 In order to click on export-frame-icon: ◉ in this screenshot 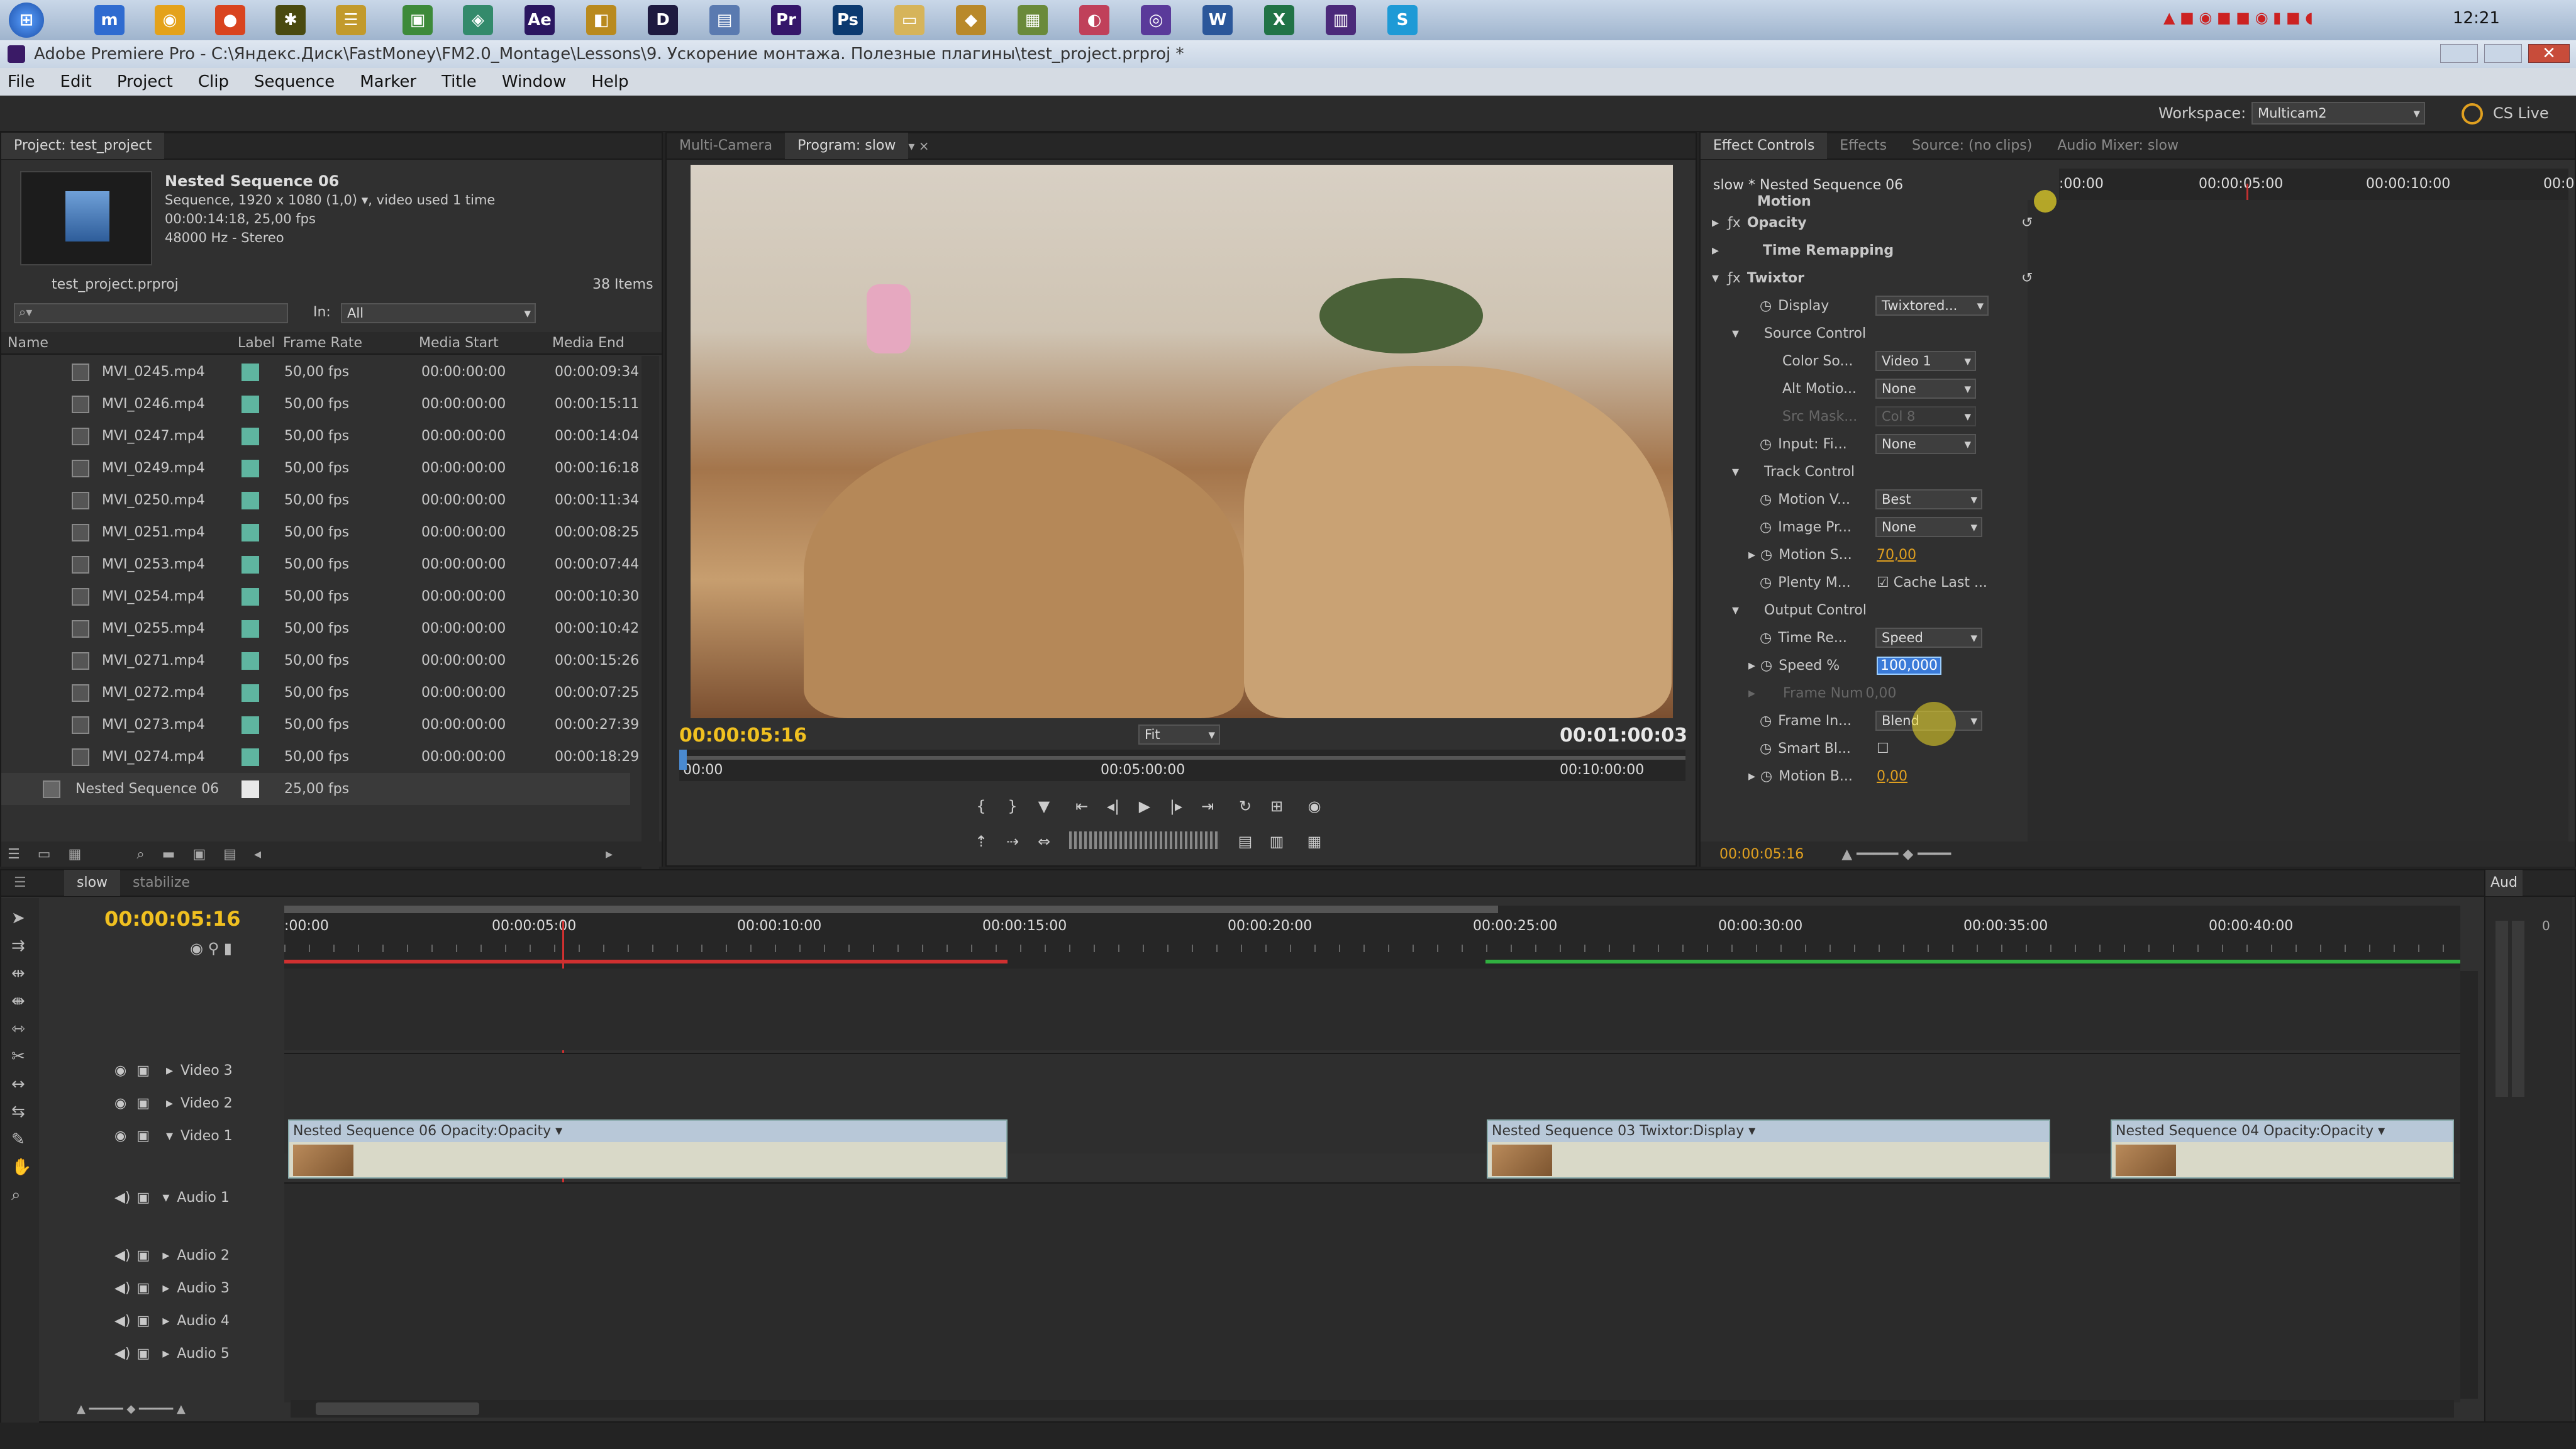, I will do `click(1314, 806)`.